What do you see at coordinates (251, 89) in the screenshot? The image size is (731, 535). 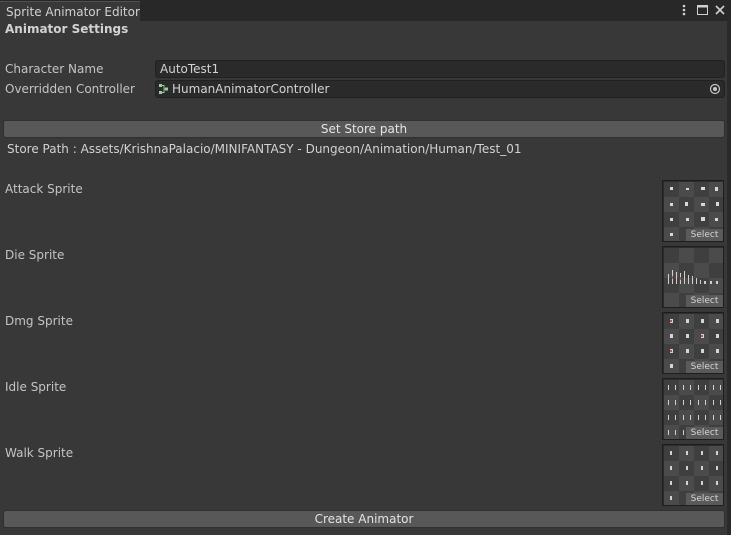 I see `controller-value: HumanAnimatorController` at bounding box center [251, 89].